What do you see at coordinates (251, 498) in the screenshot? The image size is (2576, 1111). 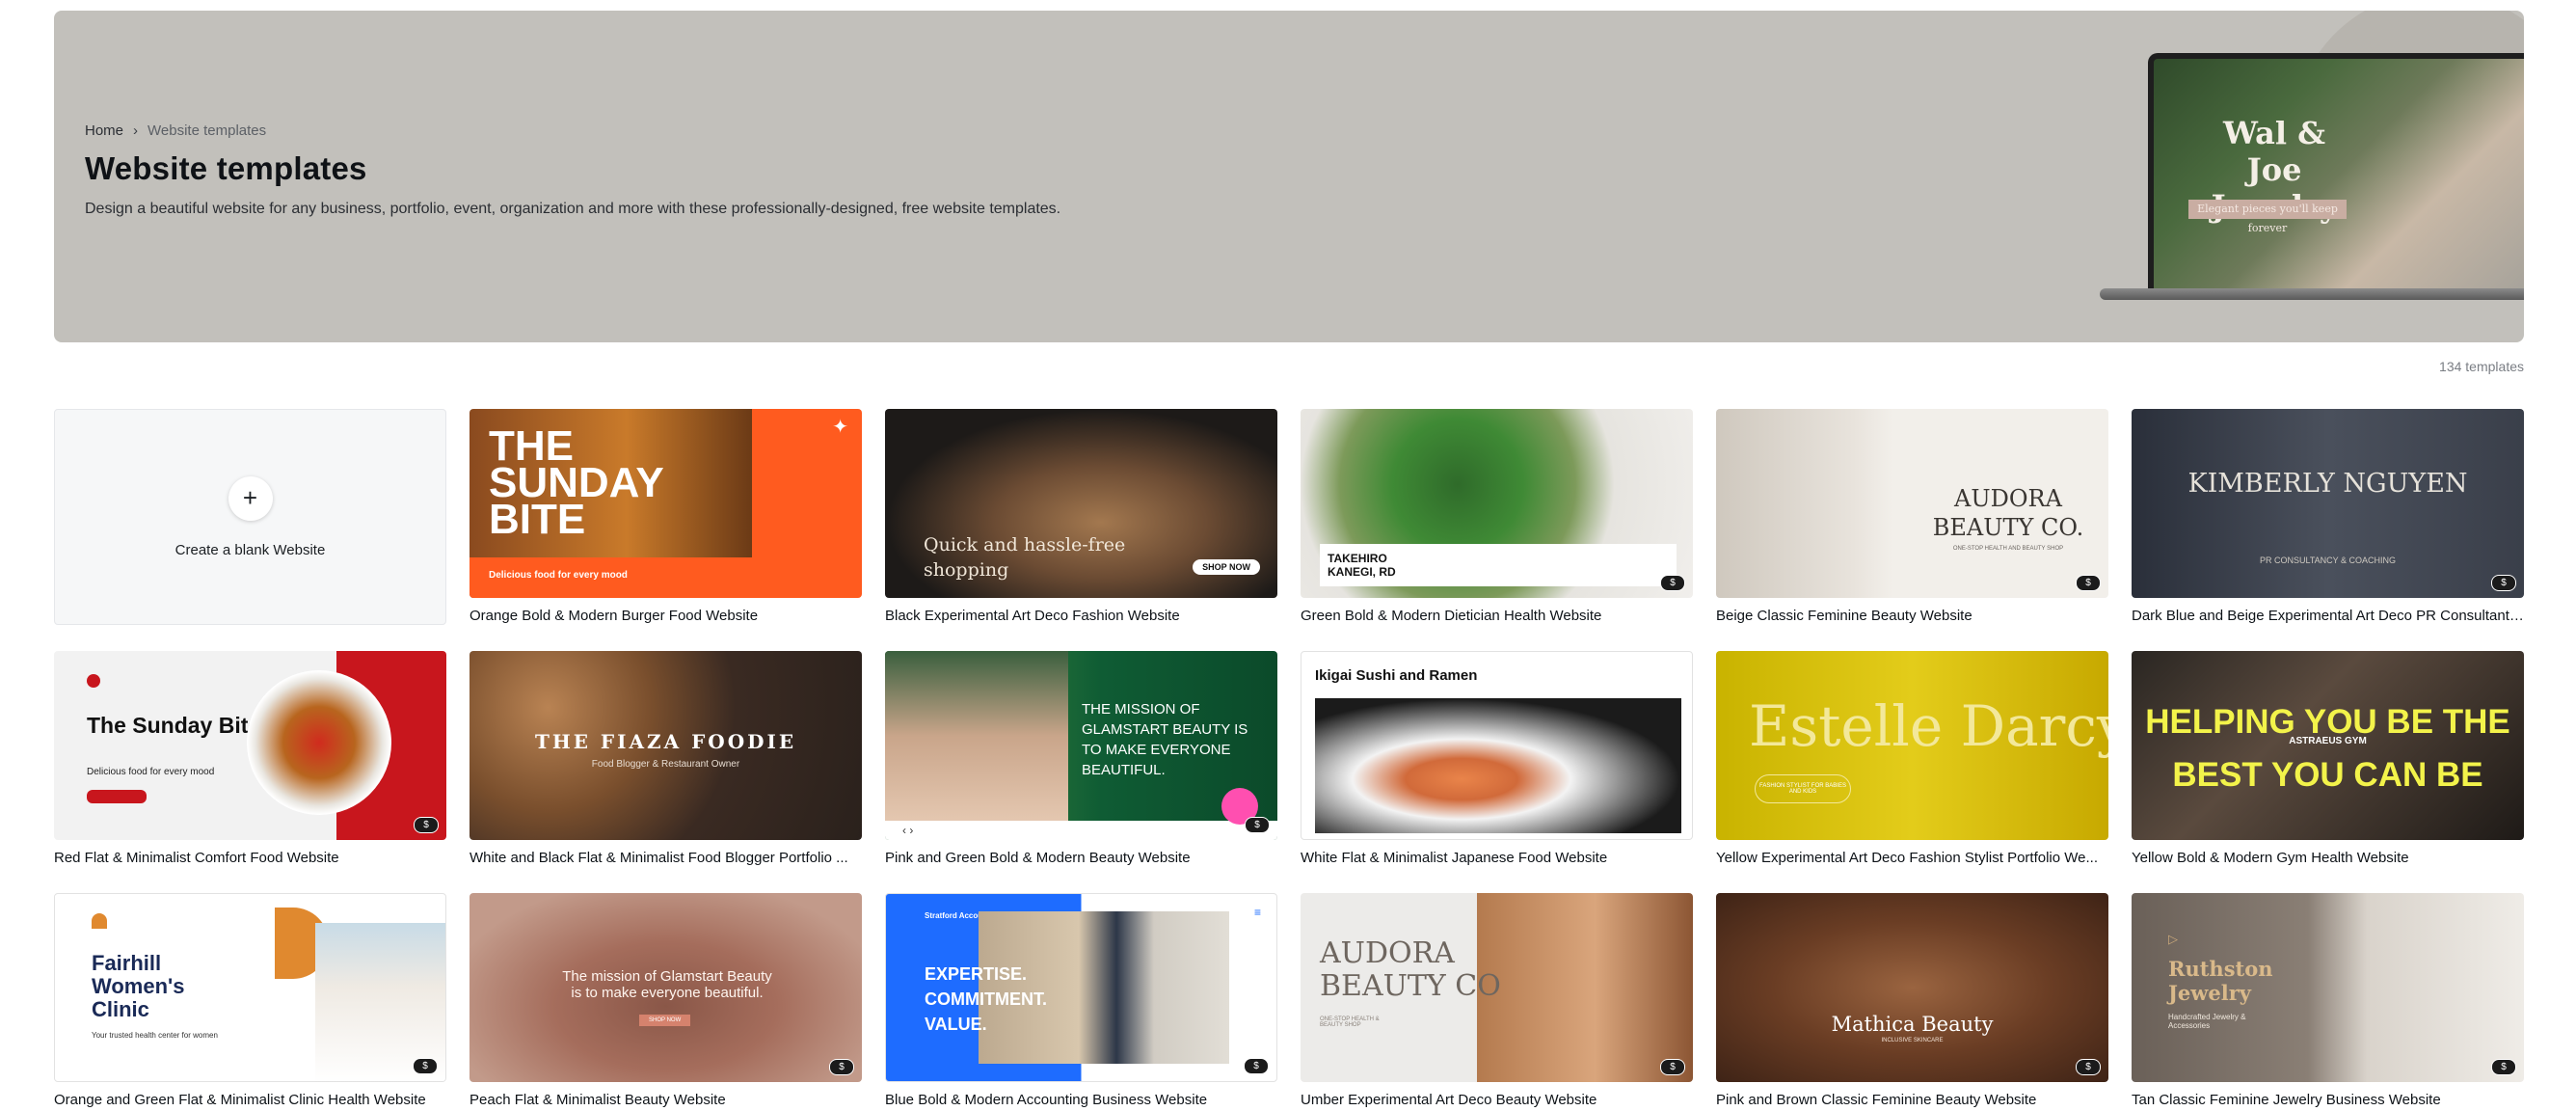 I see `plus-icon: +` at bounding box center [251, 498].